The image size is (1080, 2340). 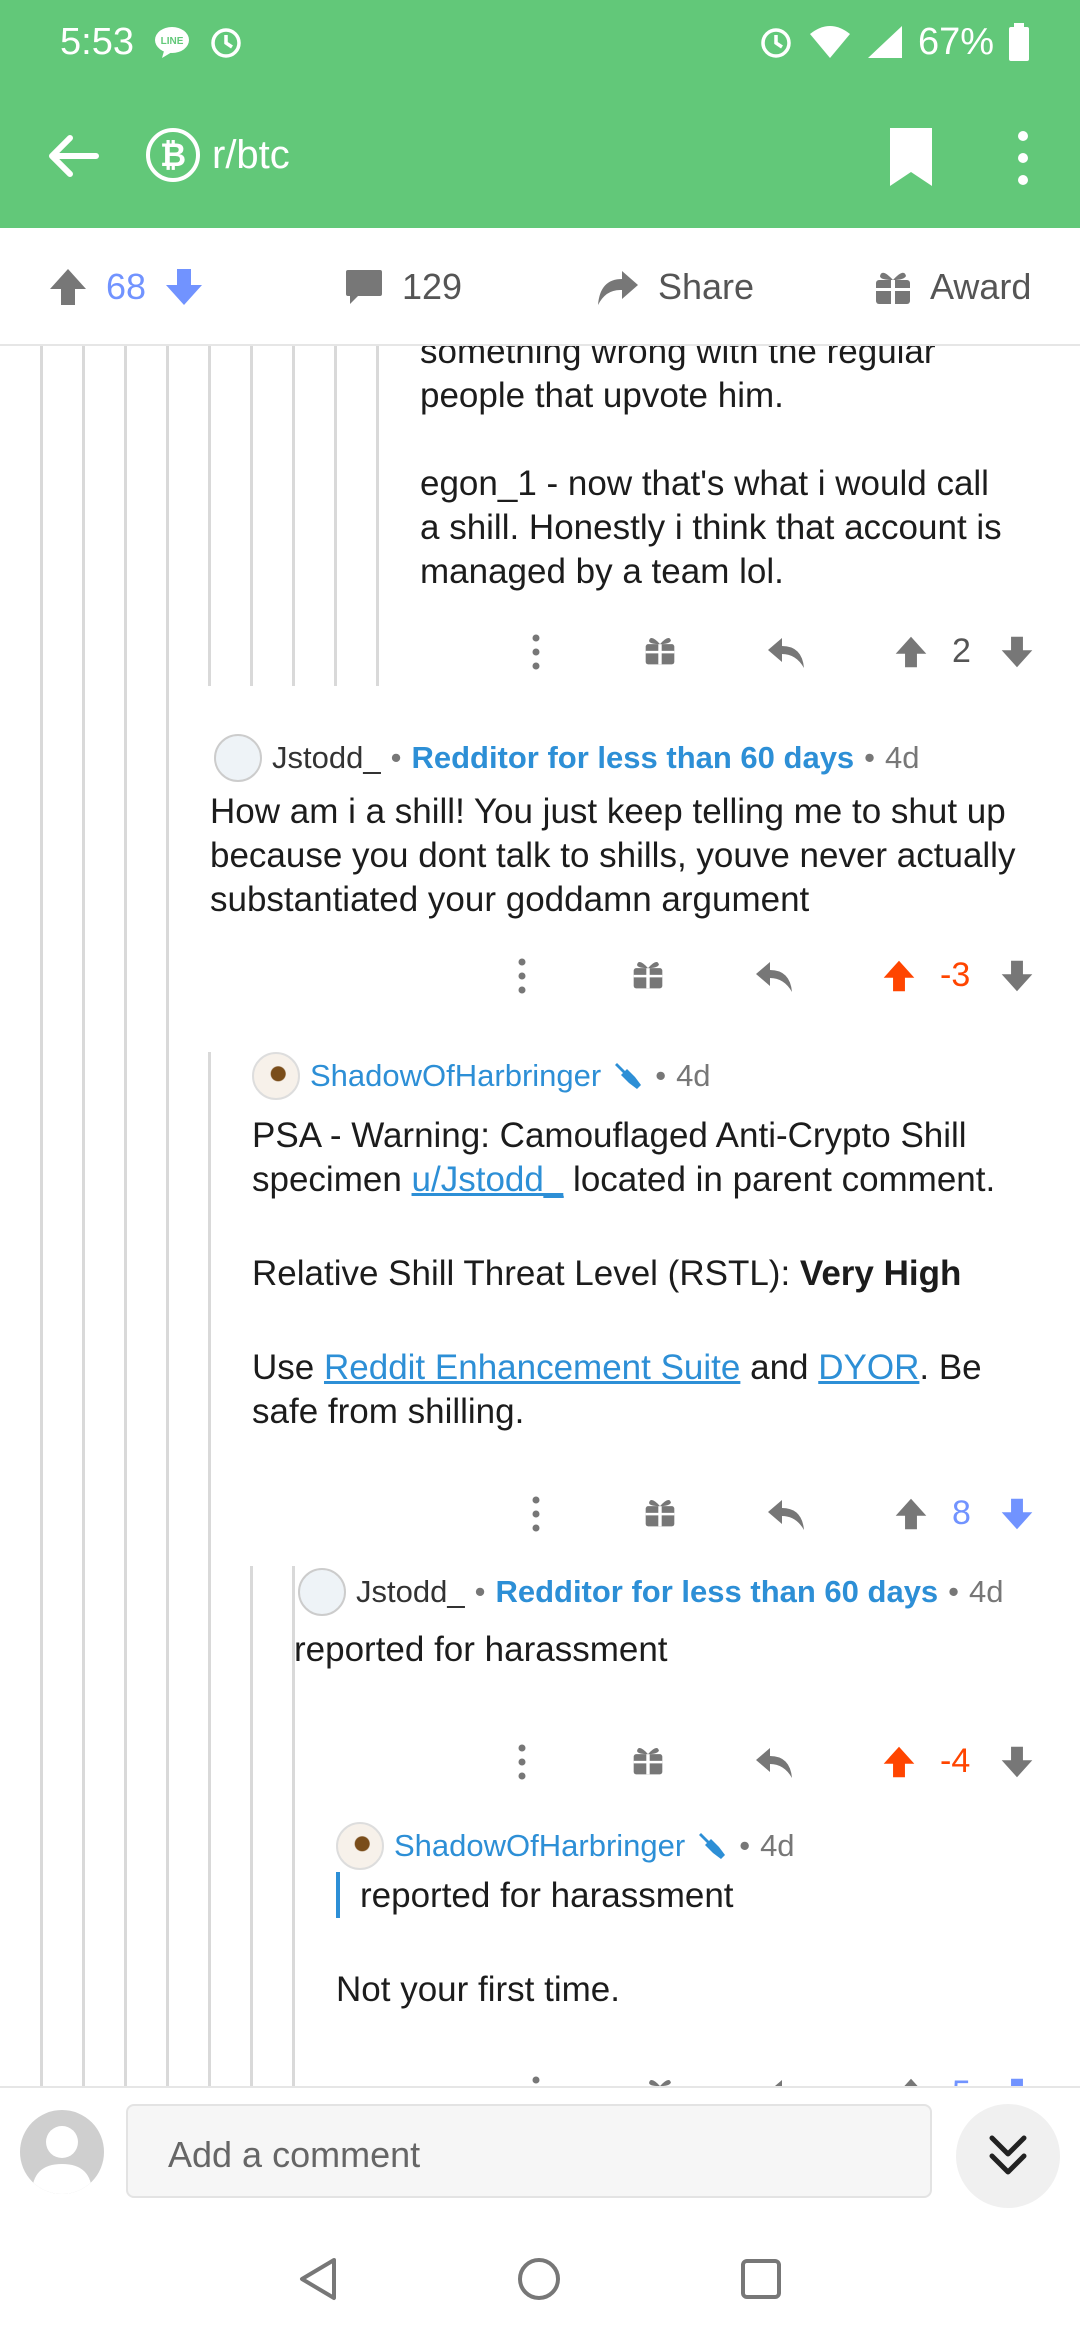 What do you see at coordinates (488, 1179) in the screenshot?
I see `user-mention-link: u/Jstodd_` at bounding box center [488, 1179].